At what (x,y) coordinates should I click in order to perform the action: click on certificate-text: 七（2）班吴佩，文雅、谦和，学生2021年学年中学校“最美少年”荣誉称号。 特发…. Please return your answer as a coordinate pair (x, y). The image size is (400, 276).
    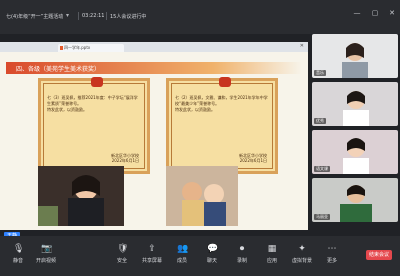
    Looking at the image, I should click on (221, 103).